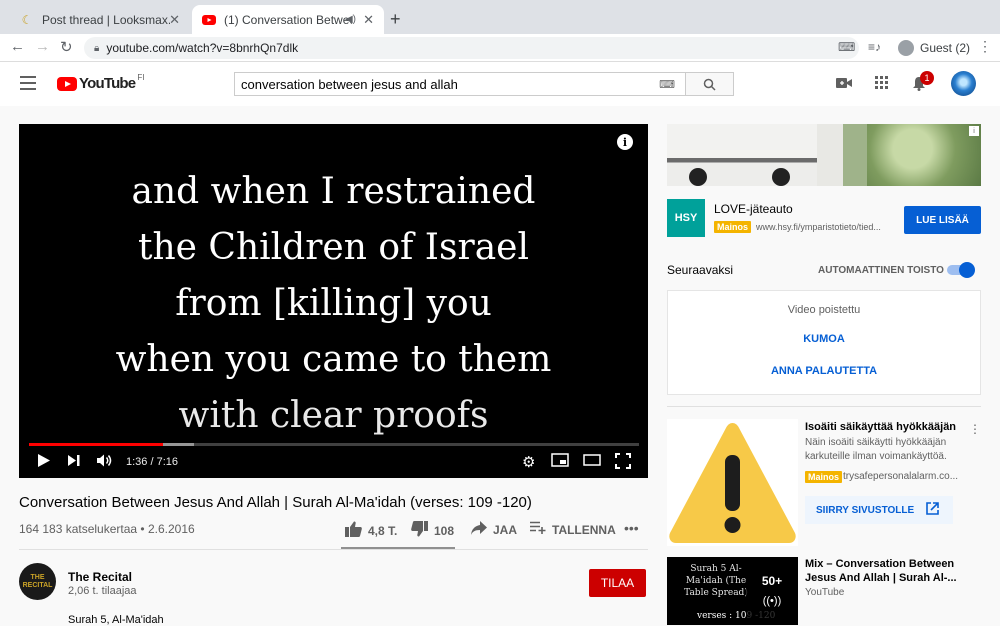 This screenshot has width=1000, height=626. I want to click on progress-bar, so click(334, 444).